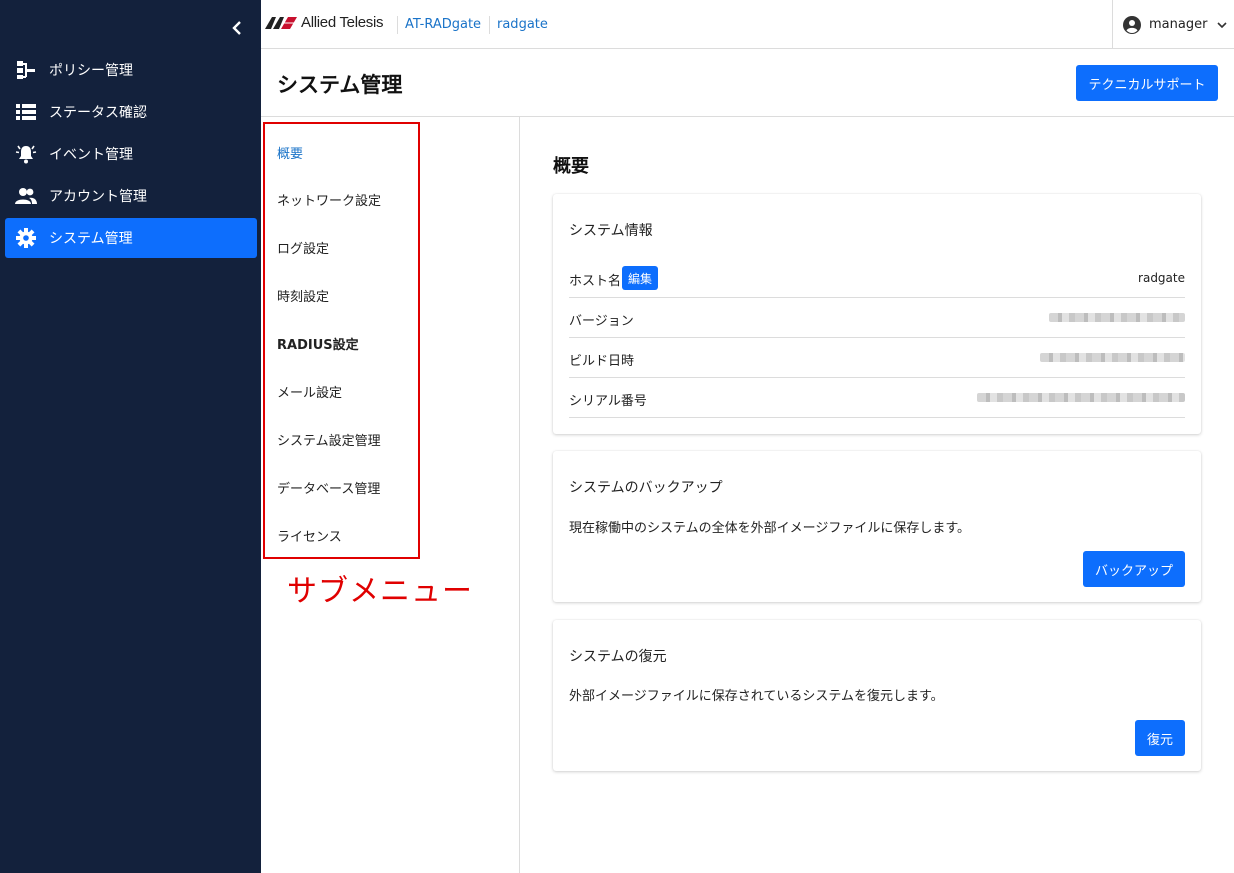 The image size is (1234, 873). I want to click on submenu-item-config-management: システム設定管理, so click(329, 439).